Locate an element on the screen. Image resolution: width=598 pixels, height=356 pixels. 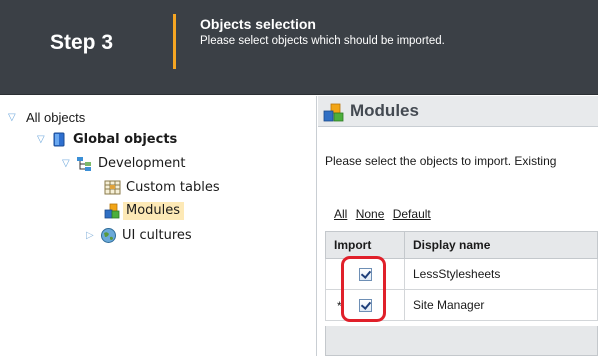
selection-links: All None Default is located at coordinates (385, 214).